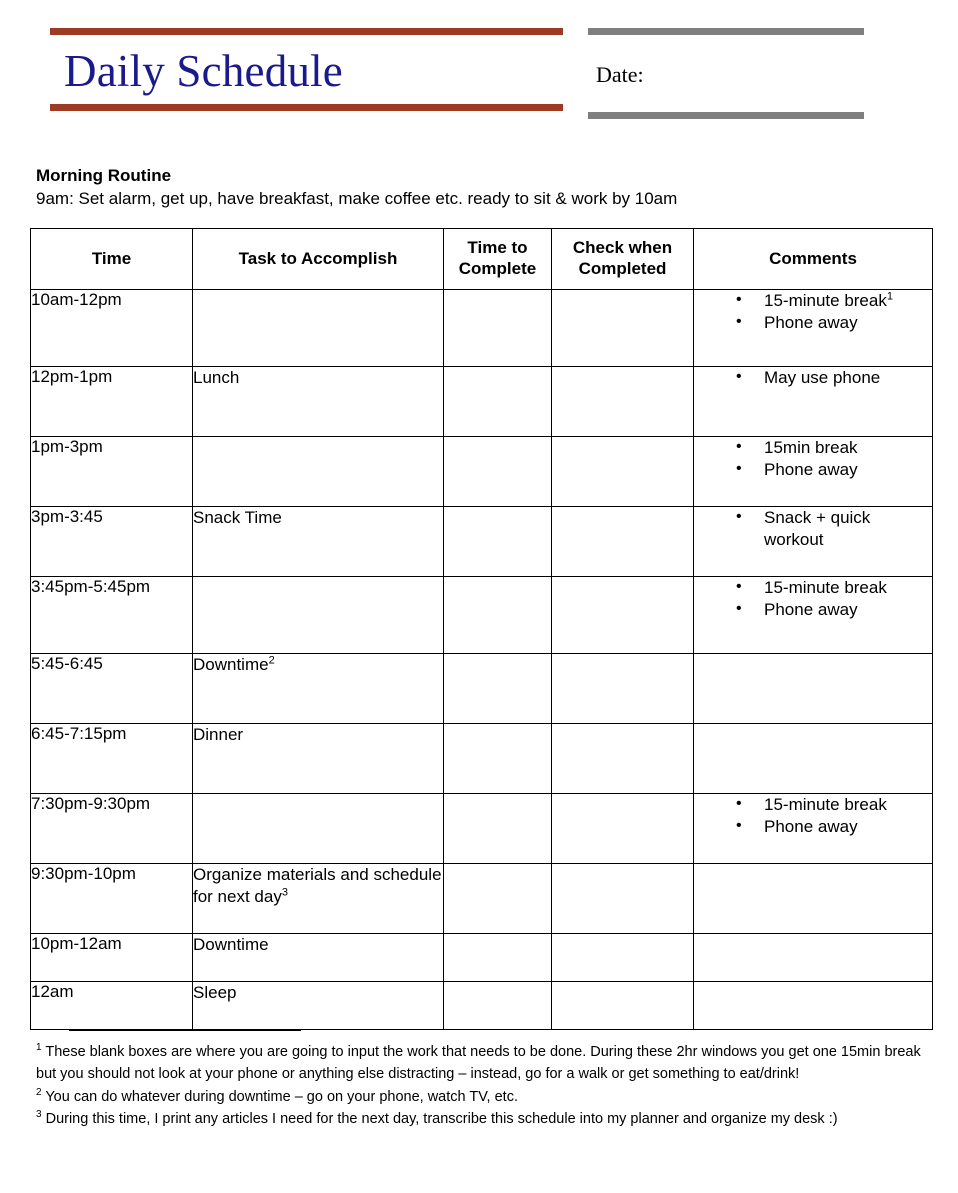 This screenshot has width=958, height=1193. What do you see at coordinates (811, 447) in the screenshot?
I see `comments-list-item-text: 15min break` at bounding box center [811, 447].